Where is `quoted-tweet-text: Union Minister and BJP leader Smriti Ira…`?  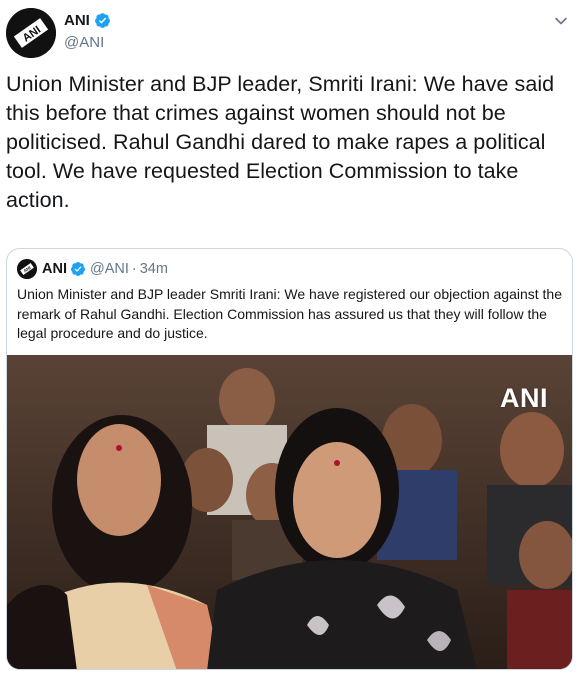 quoted-tweet-text: Union Minister and BJP leader Smriti Ira… is located at coordinates (289, 313).